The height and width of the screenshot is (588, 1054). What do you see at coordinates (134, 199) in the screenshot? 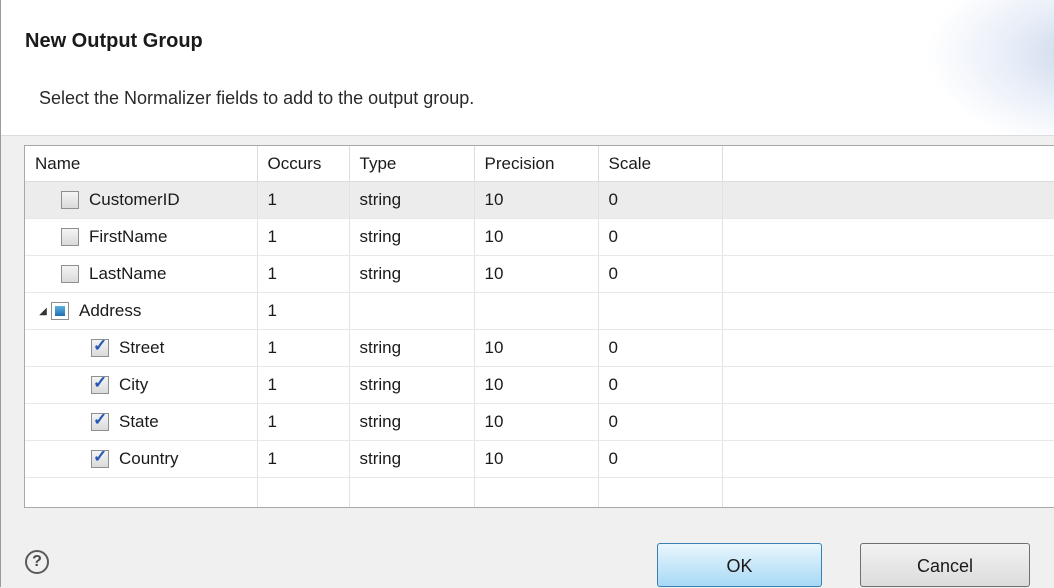
I see `field-name: CustomerID` at bounding box center [134, 199].